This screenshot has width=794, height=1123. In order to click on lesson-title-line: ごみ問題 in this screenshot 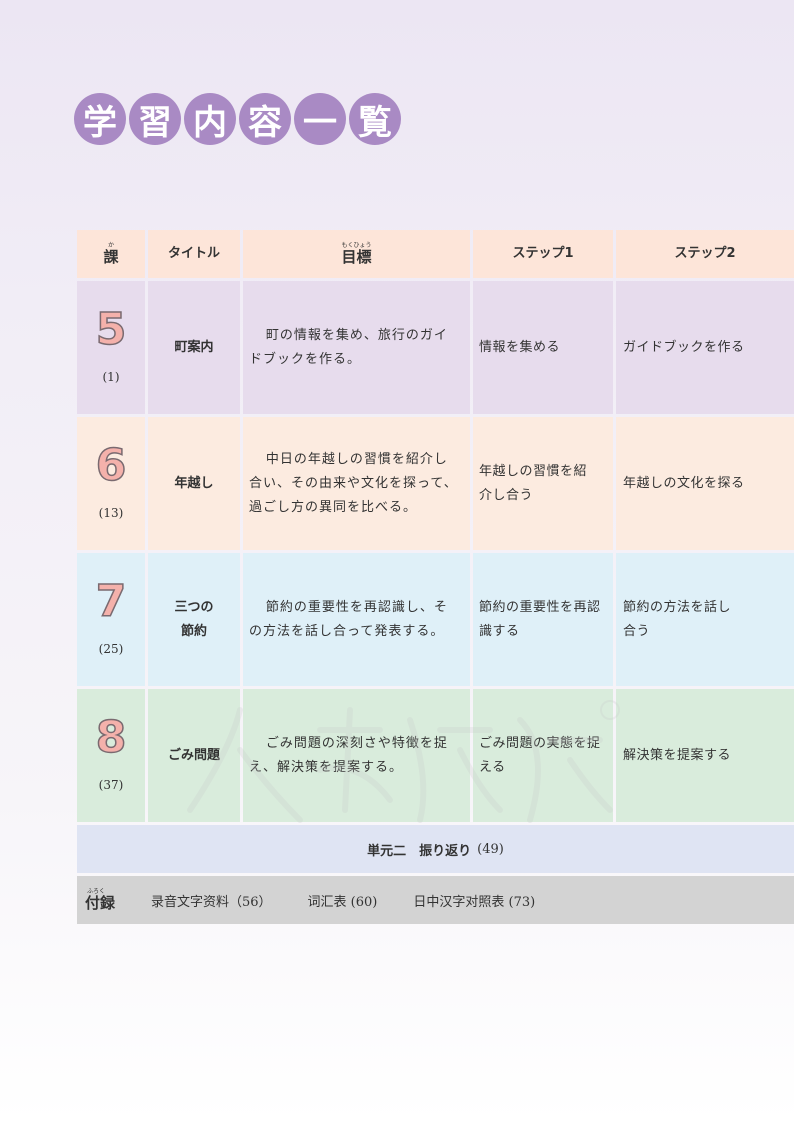, I will do `click(193, 755)`.